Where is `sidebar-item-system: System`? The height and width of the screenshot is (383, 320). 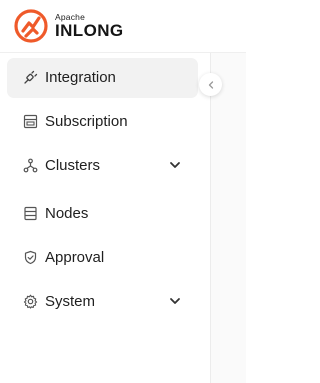
sidebar-item-system: System is located at coordinates (102, 302).